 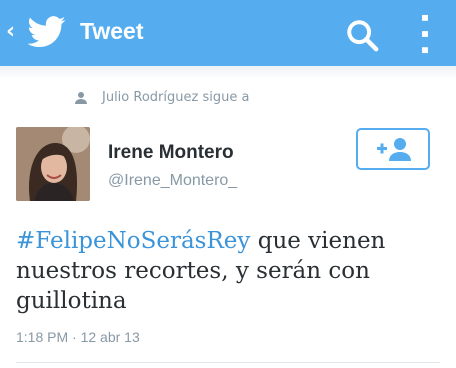 What do you see at coordinates (78, 337) in the screenshot?
I see `tweet-timestamp: 1:18 PM · 12 abr 13` at bounding box center [78, 337].